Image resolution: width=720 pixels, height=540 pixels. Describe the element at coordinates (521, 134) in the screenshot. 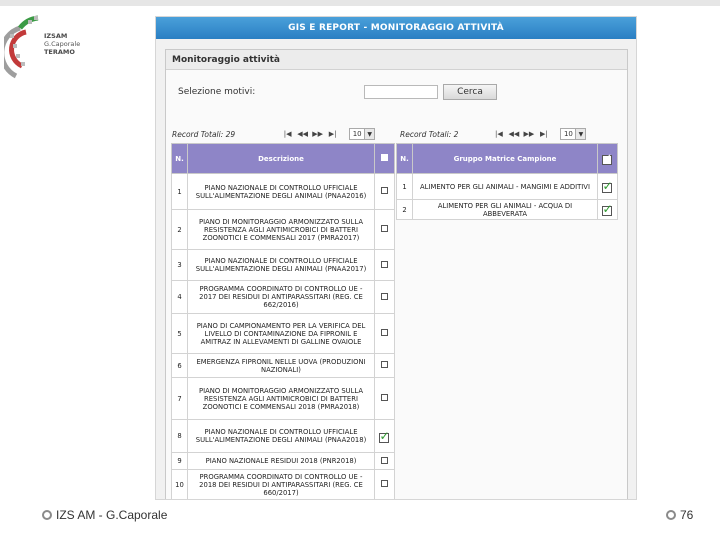

I see `right-pager-nav: |◀ ◀◀ ▶▶ ▶|` at that location.